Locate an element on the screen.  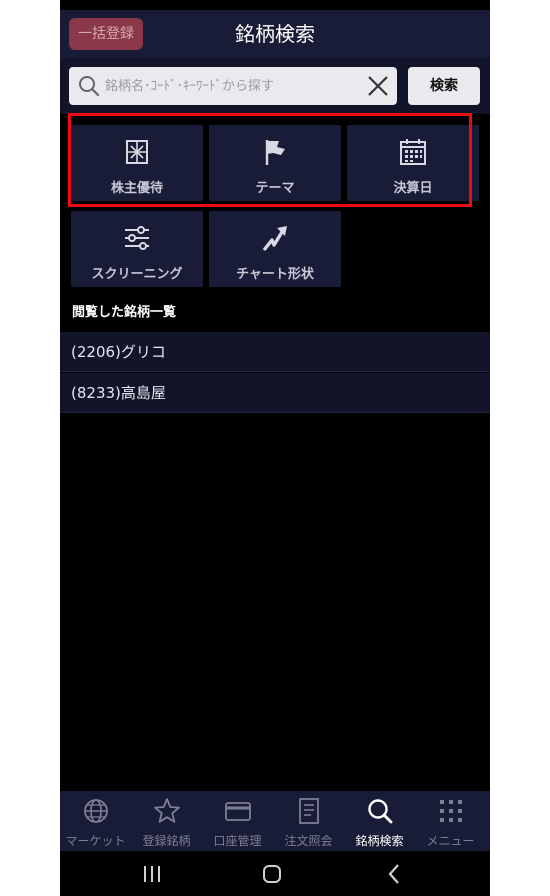
flag-icon is located at coordinates (275, 152).